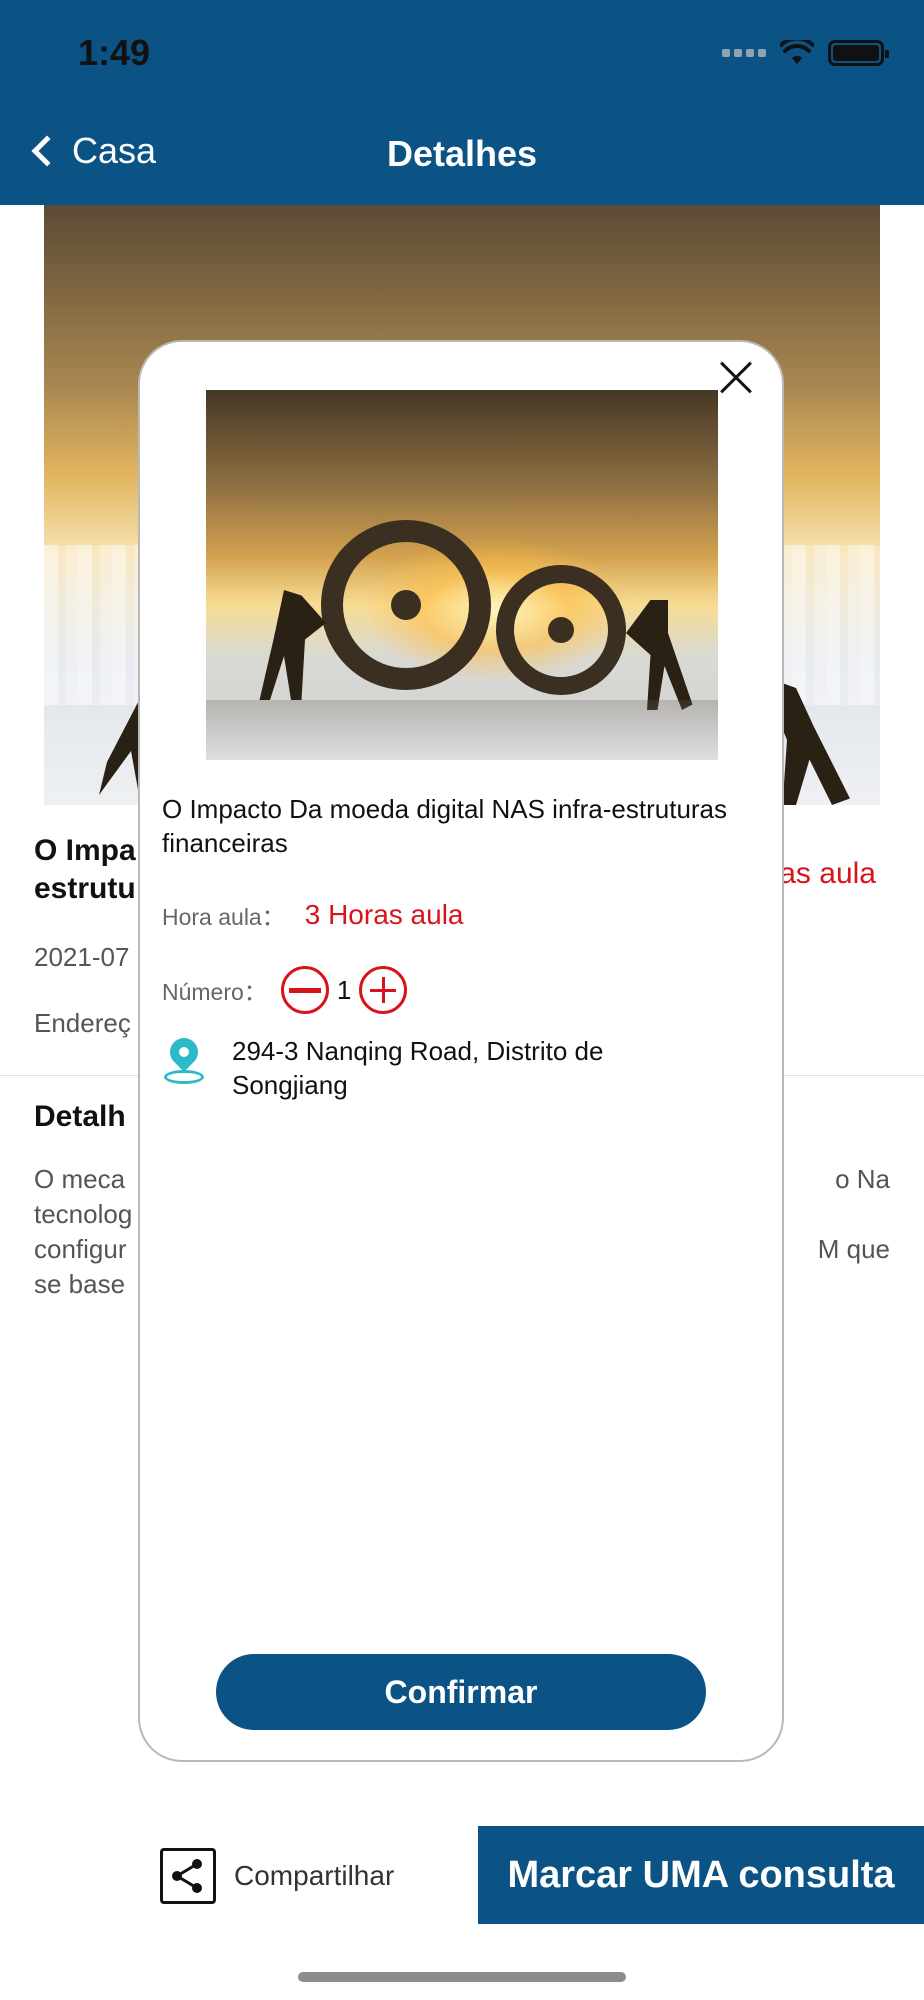 The width and height of the screenshot is (924, 2000). What do you see at coordinates (384, 914) in the screenshot?
I see `hours-value: 3 Horas aula` at bounding box center [384, 914].